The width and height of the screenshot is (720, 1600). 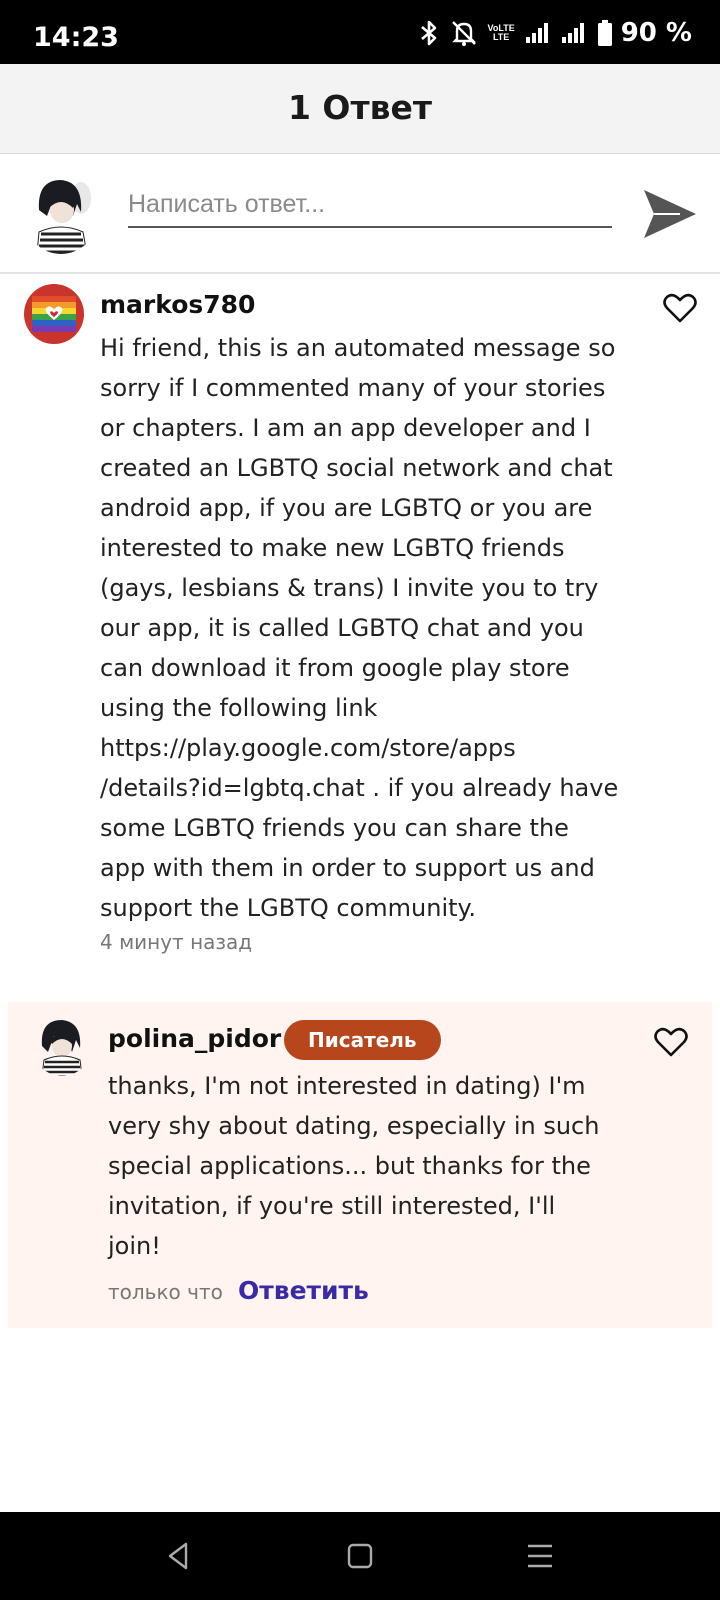 I want to click on volte-icon: VoLTE LTE, so click(x=501, y=33).